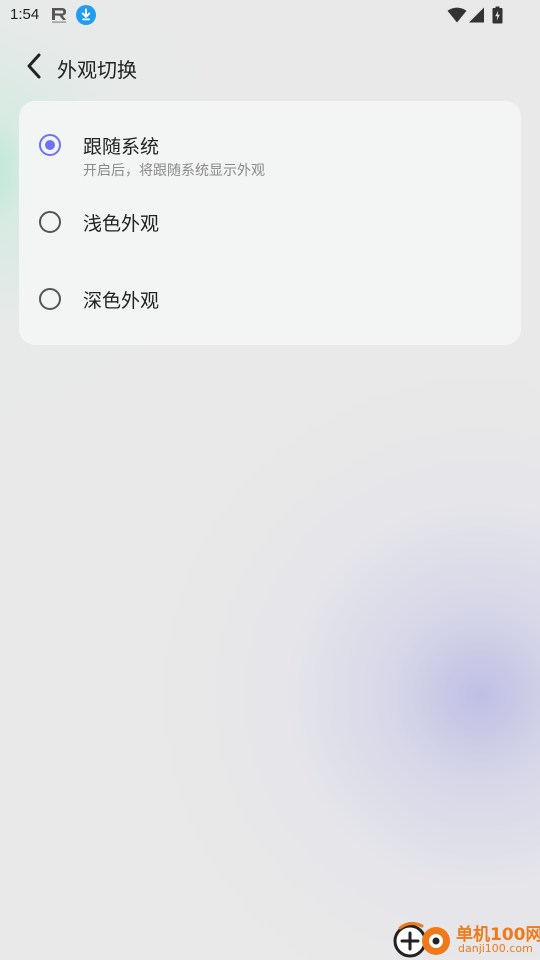 The width and height of the screenshot is (540, 960). I want to click on option-label: 深色外观, so click(121, 301).